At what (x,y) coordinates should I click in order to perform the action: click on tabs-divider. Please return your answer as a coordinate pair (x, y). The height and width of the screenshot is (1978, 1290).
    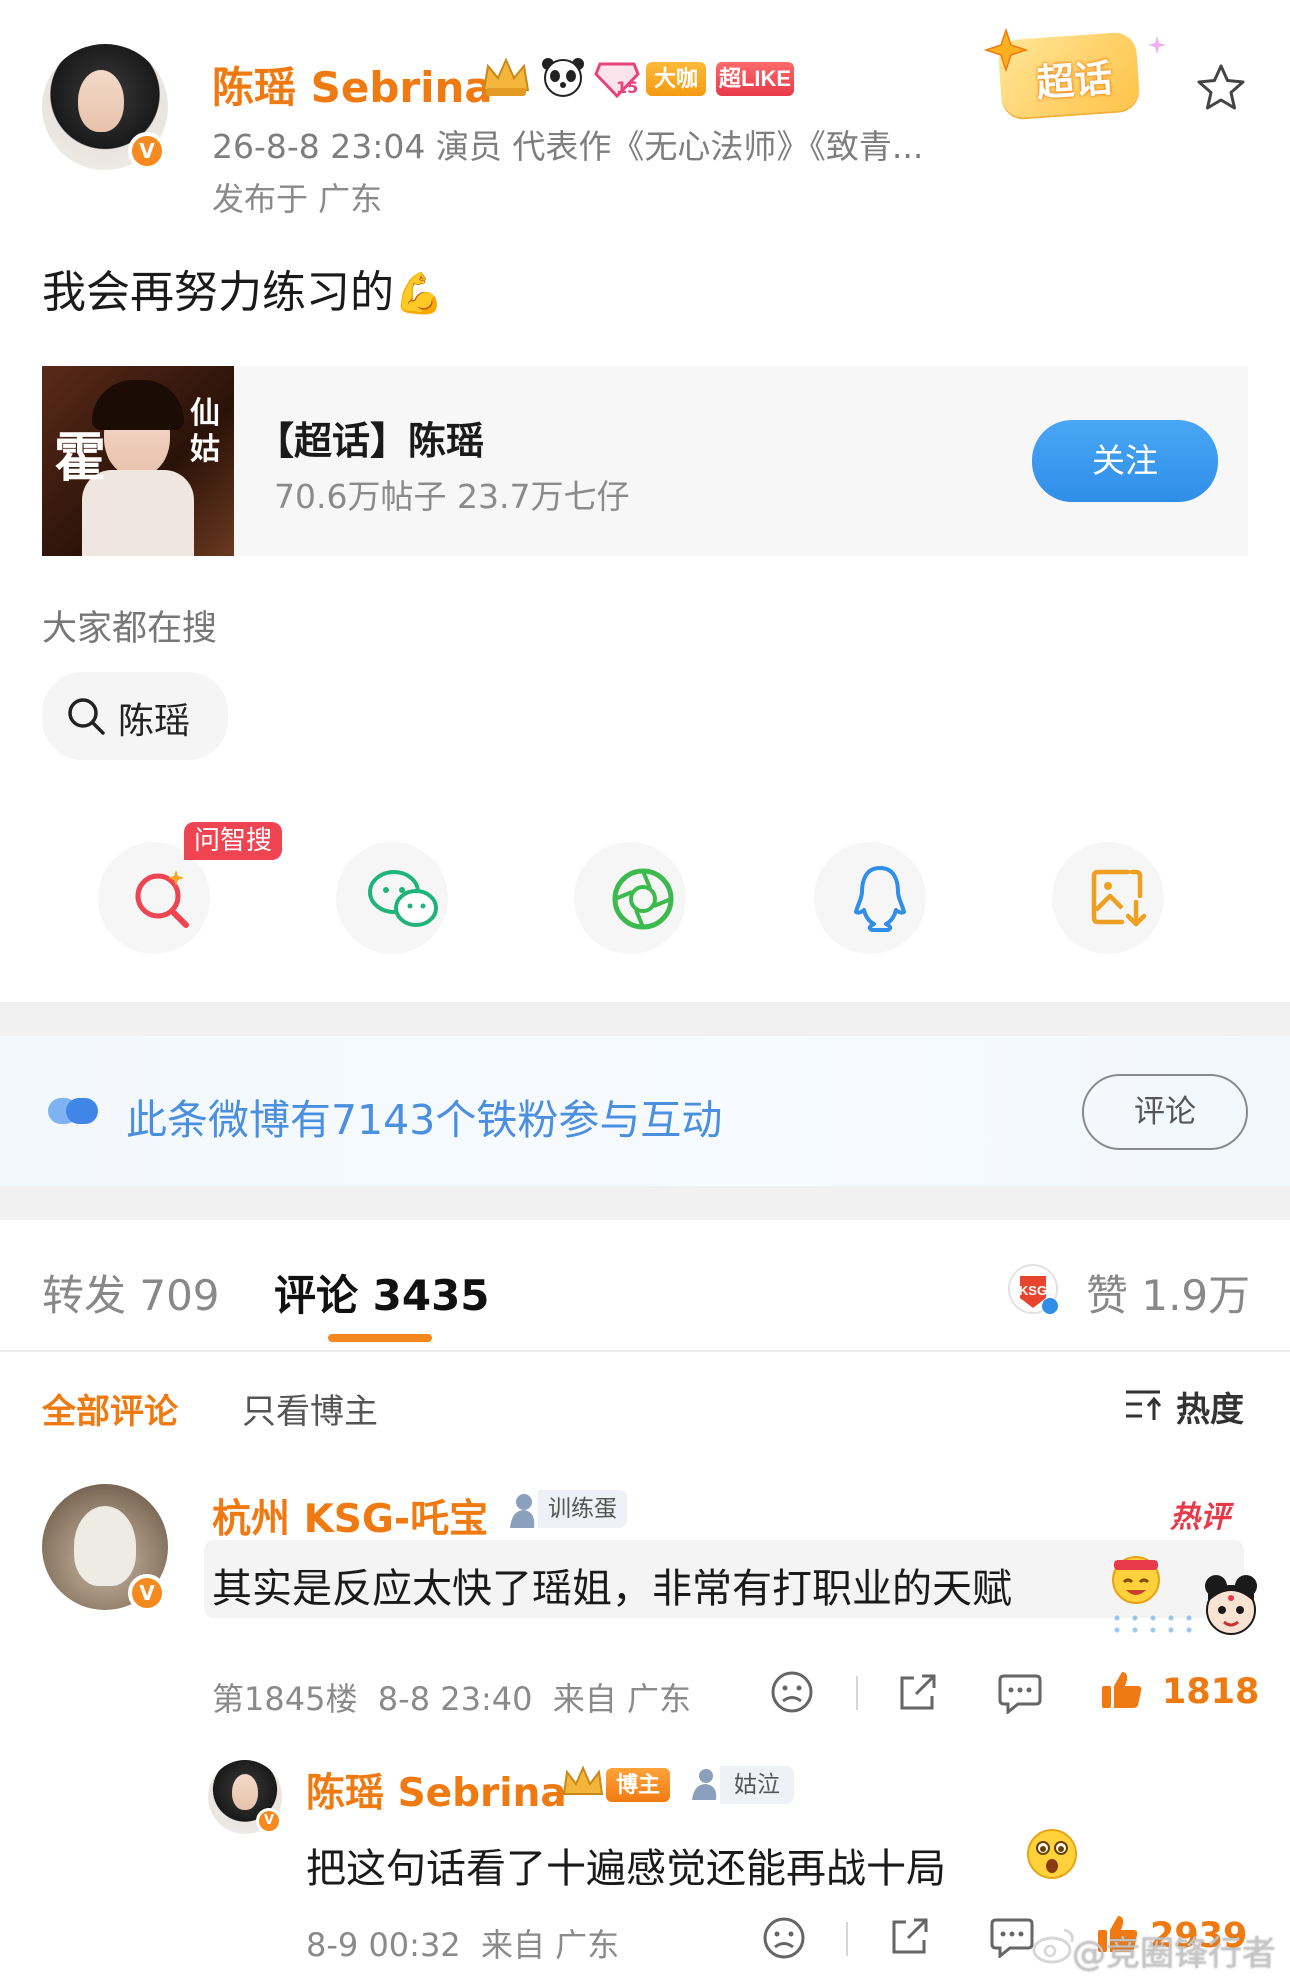
    Looking at the image, I should click on (645, 1351).